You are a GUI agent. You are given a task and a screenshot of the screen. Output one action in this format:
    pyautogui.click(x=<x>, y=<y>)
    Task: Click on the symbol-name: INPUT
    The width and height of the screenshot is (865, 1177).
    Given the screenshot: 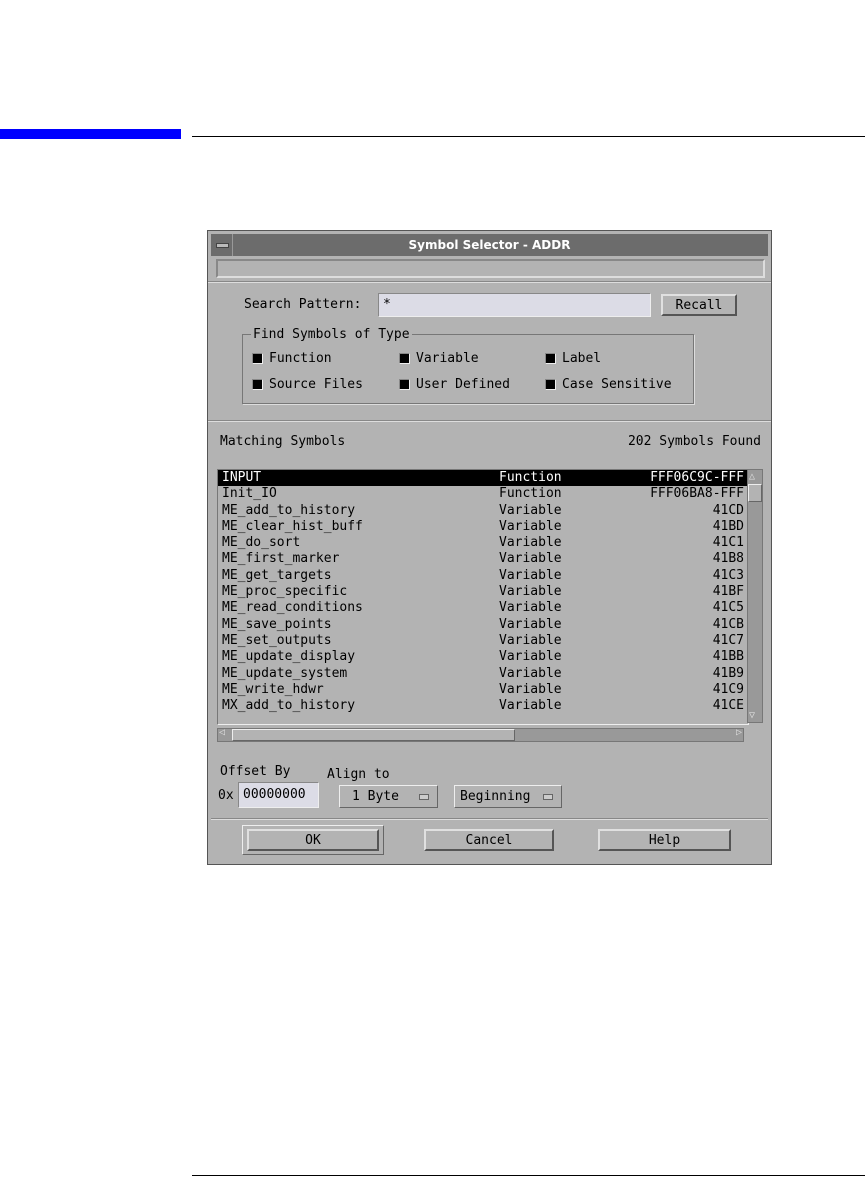 What is the action you would take?
    pyautogui.click(x=242, y=477)
    